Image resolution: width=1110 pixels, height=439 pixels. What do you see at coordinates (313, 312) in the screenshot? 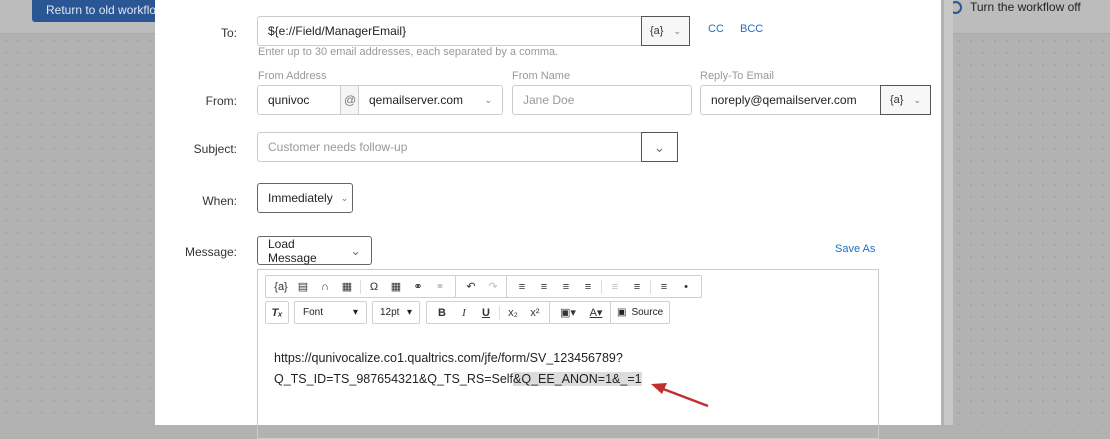
I see `font-value: Font` at bounding box center [313, 312].